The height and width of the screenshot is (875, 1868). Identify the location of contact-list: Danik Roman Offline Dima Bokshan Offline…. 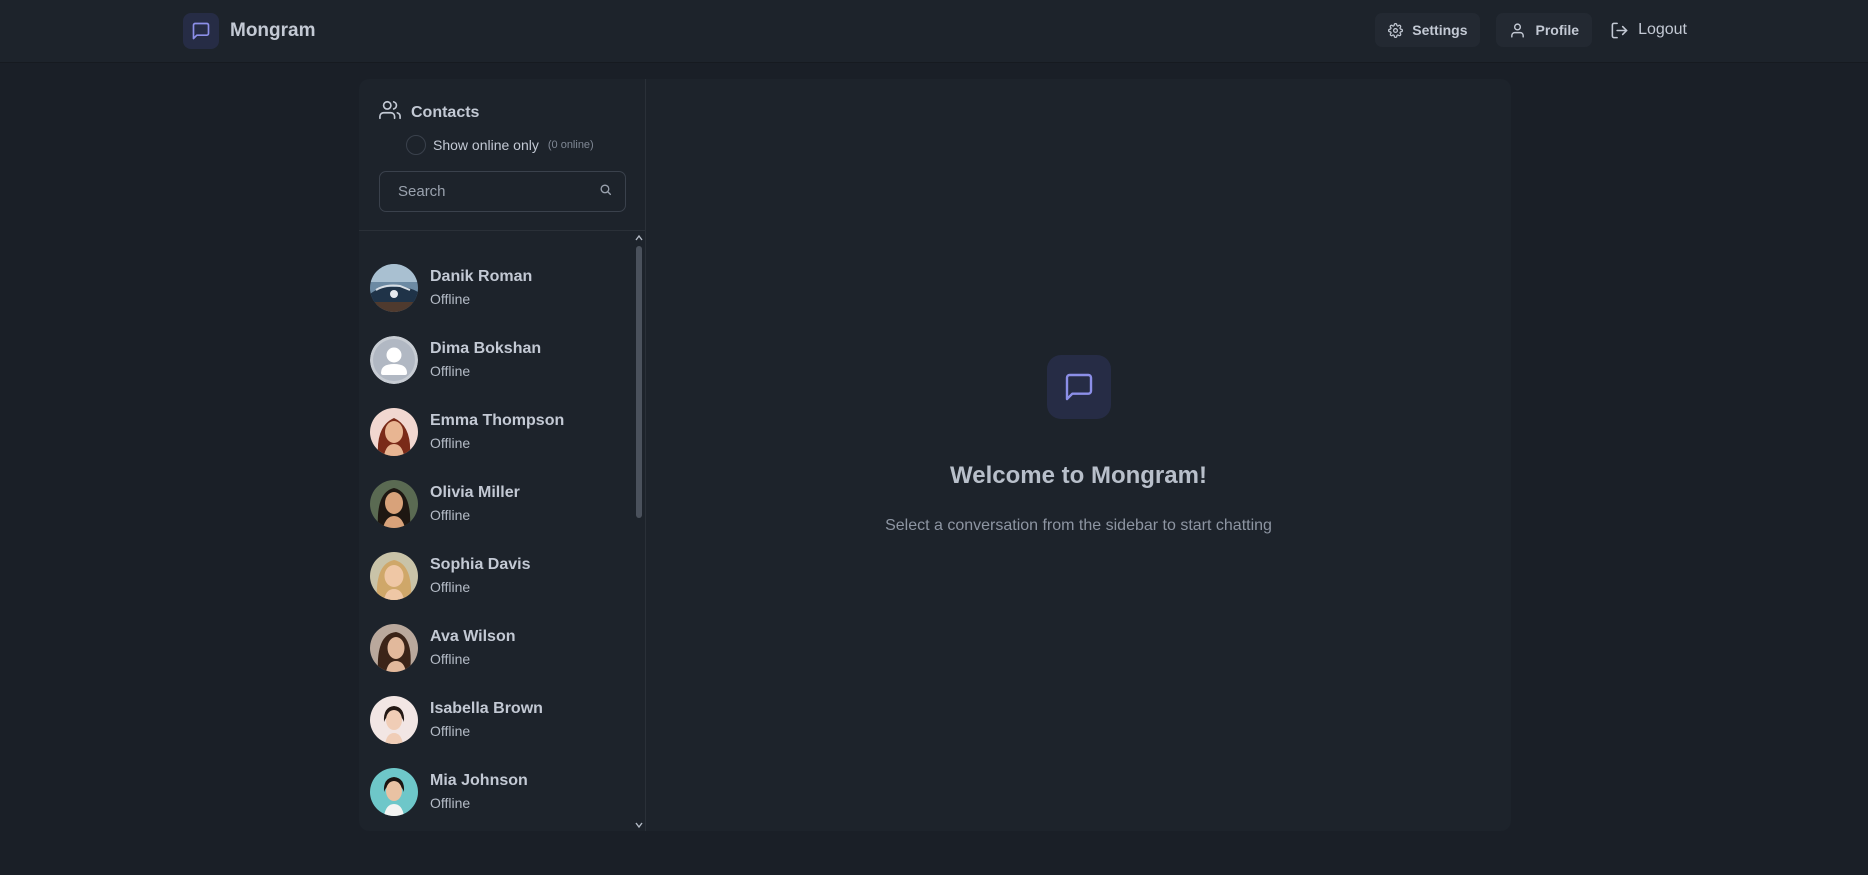
(502, 531).